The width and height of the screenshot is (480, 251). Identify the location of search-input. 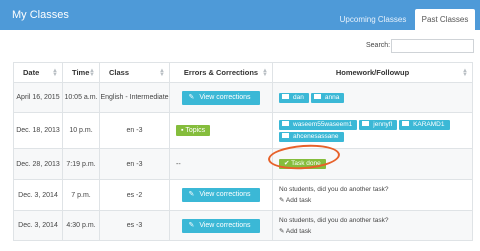
(432, 46).